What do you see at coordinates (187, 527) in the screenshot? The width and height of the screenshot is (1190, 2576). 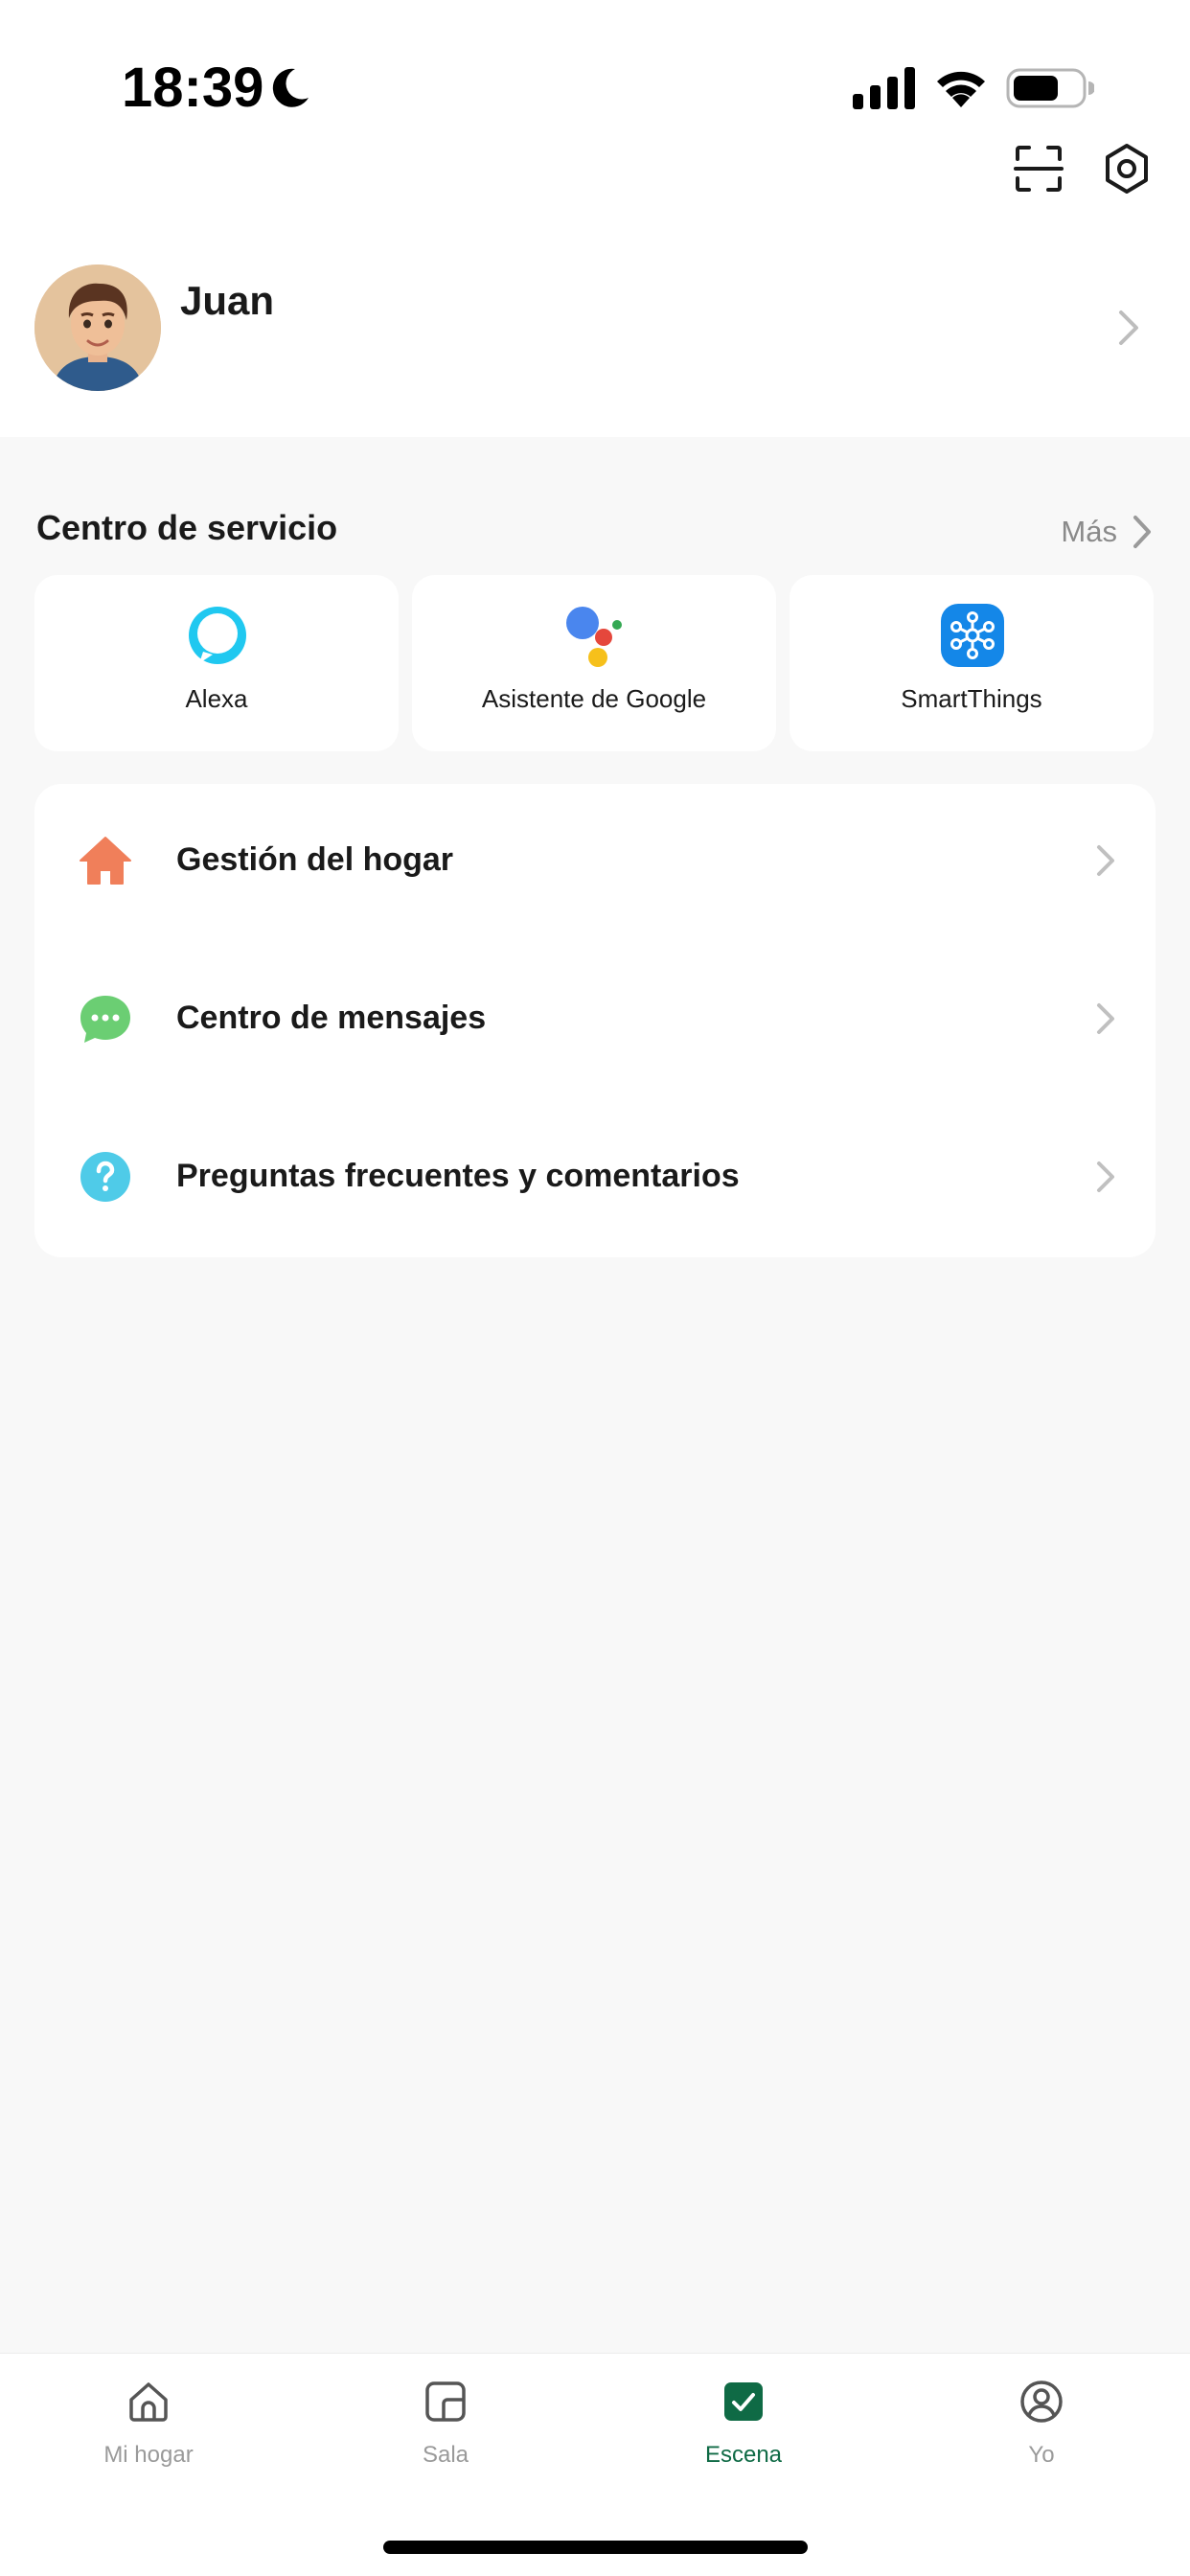 I see `service-center-title: Centro de servicio` at bounding box center [187, 527].